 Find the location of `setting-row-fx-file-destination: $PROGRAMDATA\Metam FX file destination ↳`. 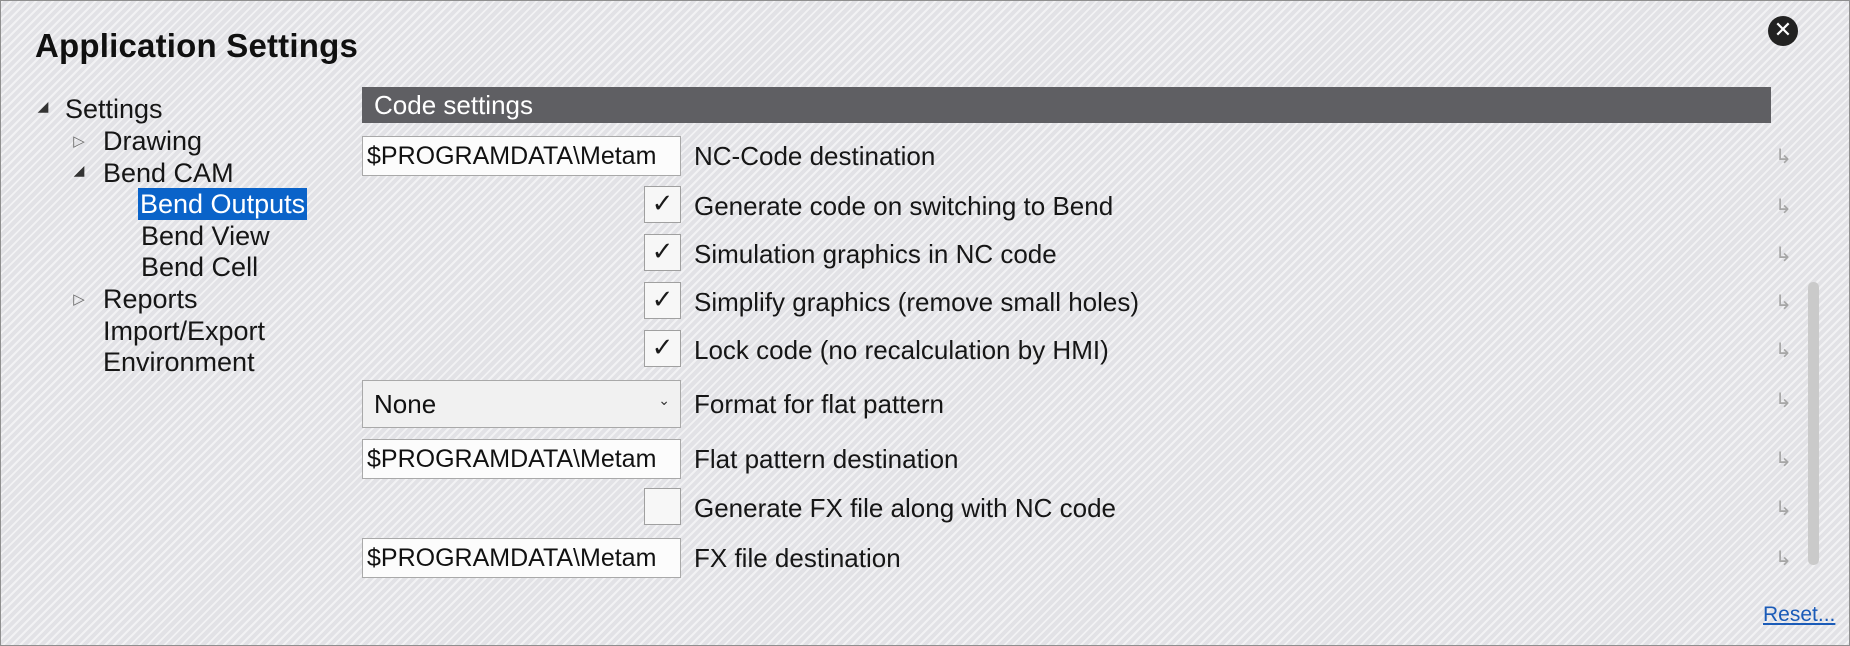

setting-row-fx-file-destination: $PROGRAMDATA\Metam FX file destination ↳ is located at coordinates (1077, 558).